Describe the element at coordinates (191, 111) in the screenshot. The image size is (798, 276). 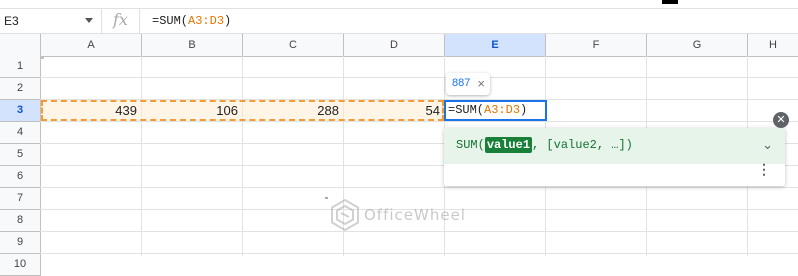
I see `cell-b3: 106` at that location.